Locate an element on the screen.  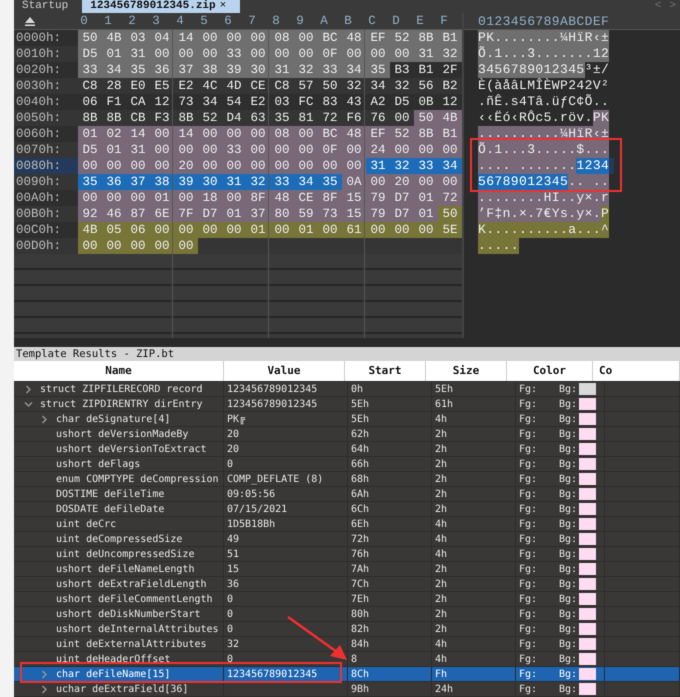
field-value: 123456789012345 is located at coordinates (272, 674).